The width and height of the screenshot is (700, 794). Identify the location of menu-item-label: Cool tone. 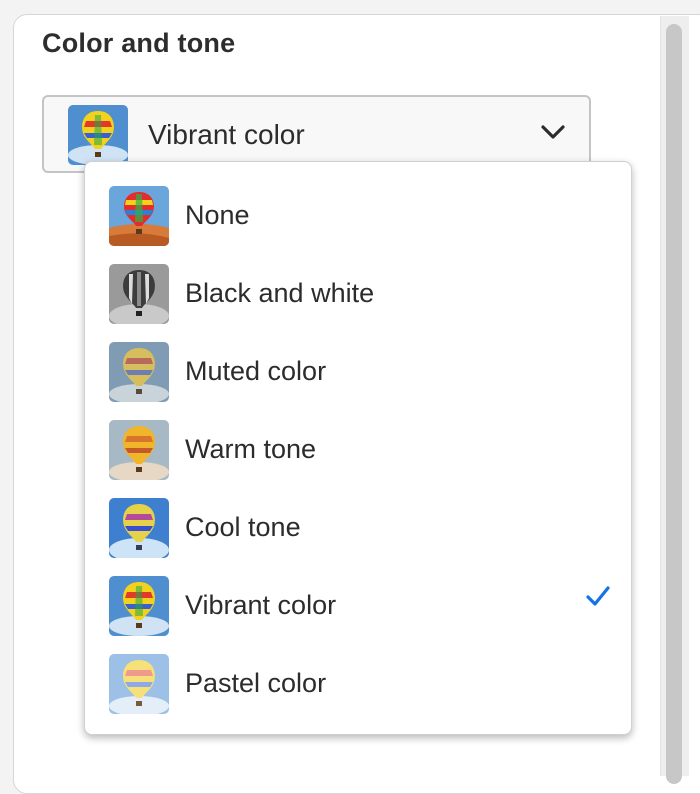
(243, 527).